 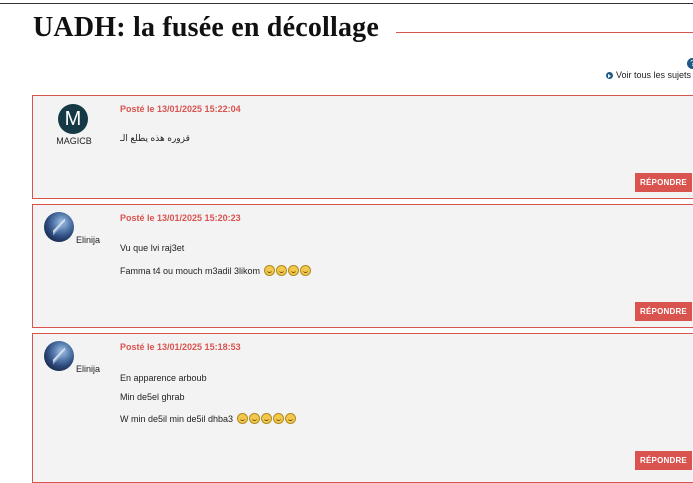 I want to click on post-timestamp: Posté le 13/01/2025 15:20:23, so click(x=180, y=218).